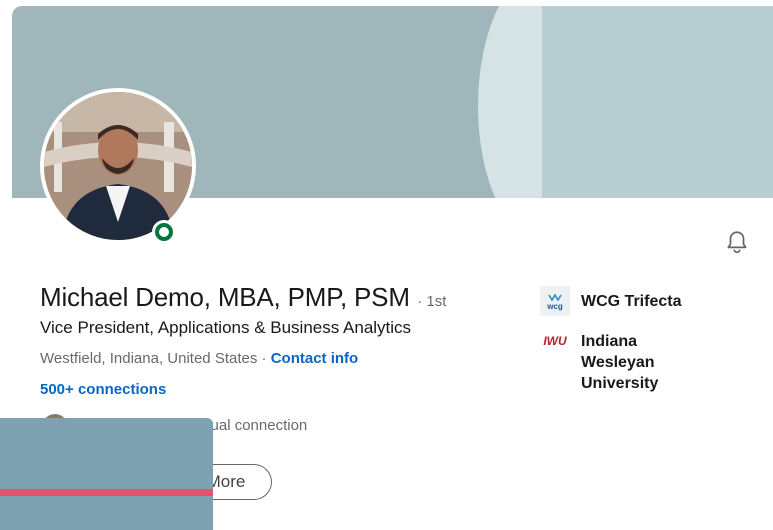 This screenshot has height=530, width=773. I want to click on company-name: WCG Trifecta, so click(631, 301).